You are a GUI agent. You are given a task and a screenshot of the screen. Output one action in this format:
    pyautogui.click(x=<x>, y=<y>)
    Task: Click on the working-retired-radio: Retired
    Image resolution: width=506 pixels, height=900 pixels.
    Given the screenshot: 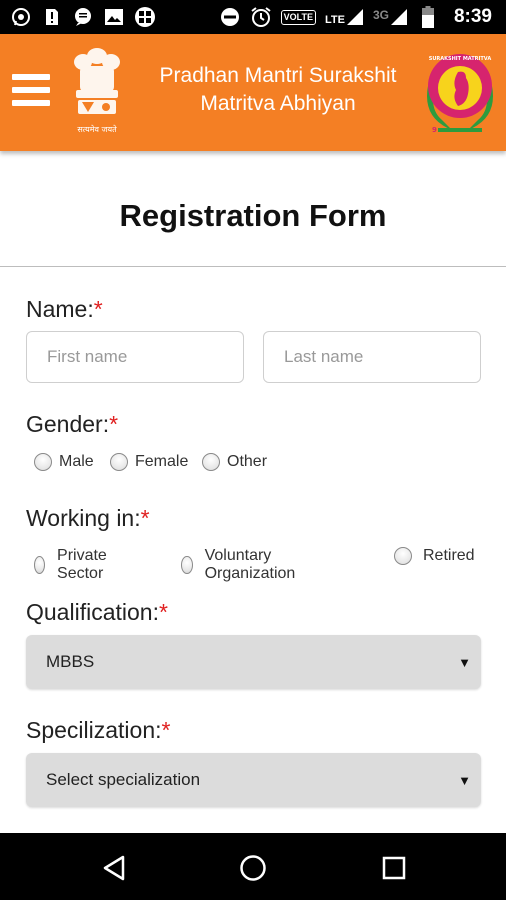 What is the action you would take?
    pyautogui.click(x=434, y=556)
    